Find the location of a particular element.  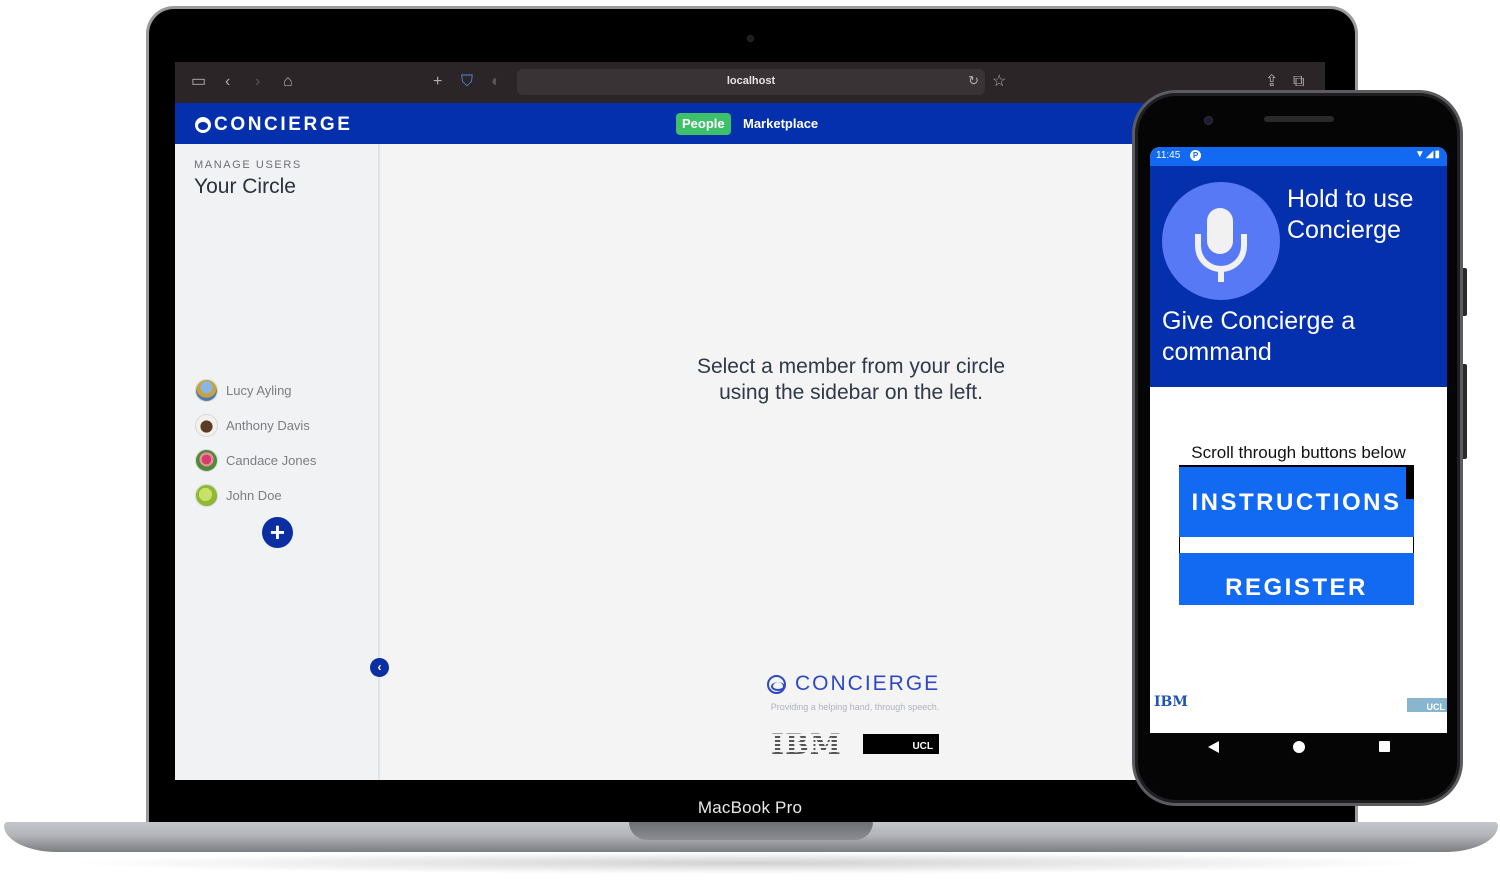

chevron-left-icon: ‹ is located at coordinates (379, 667).